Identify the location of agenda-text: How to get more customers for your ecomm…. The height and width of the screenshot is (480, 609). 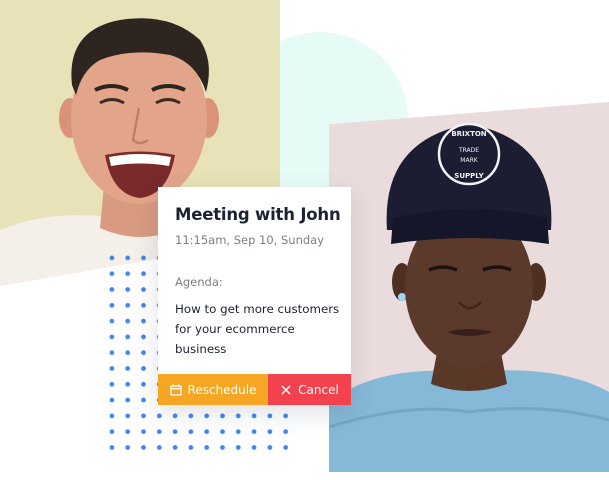
(257, 329).